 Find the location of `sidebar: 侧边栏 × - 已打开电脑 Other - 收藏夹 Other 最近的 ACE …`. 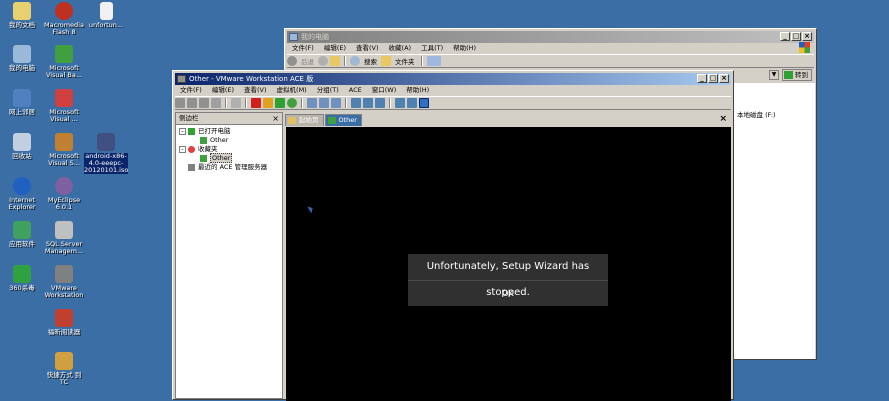

sidebar: 侧边栏 × - 已打开电脑 Other - 收藏夹 Other 最近的 ACE … is located at coordinates (229, 255).